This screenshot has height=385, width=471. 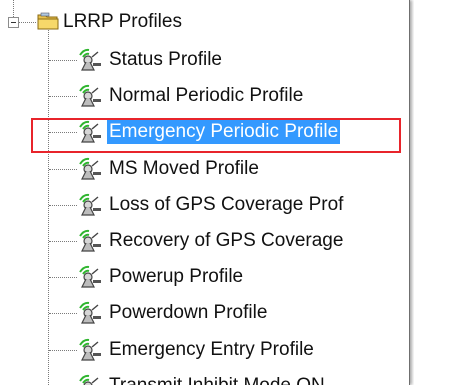 I want to click on tree-node-lrrp-profiles: LRRP Profiles, so click(x=122, y=22).